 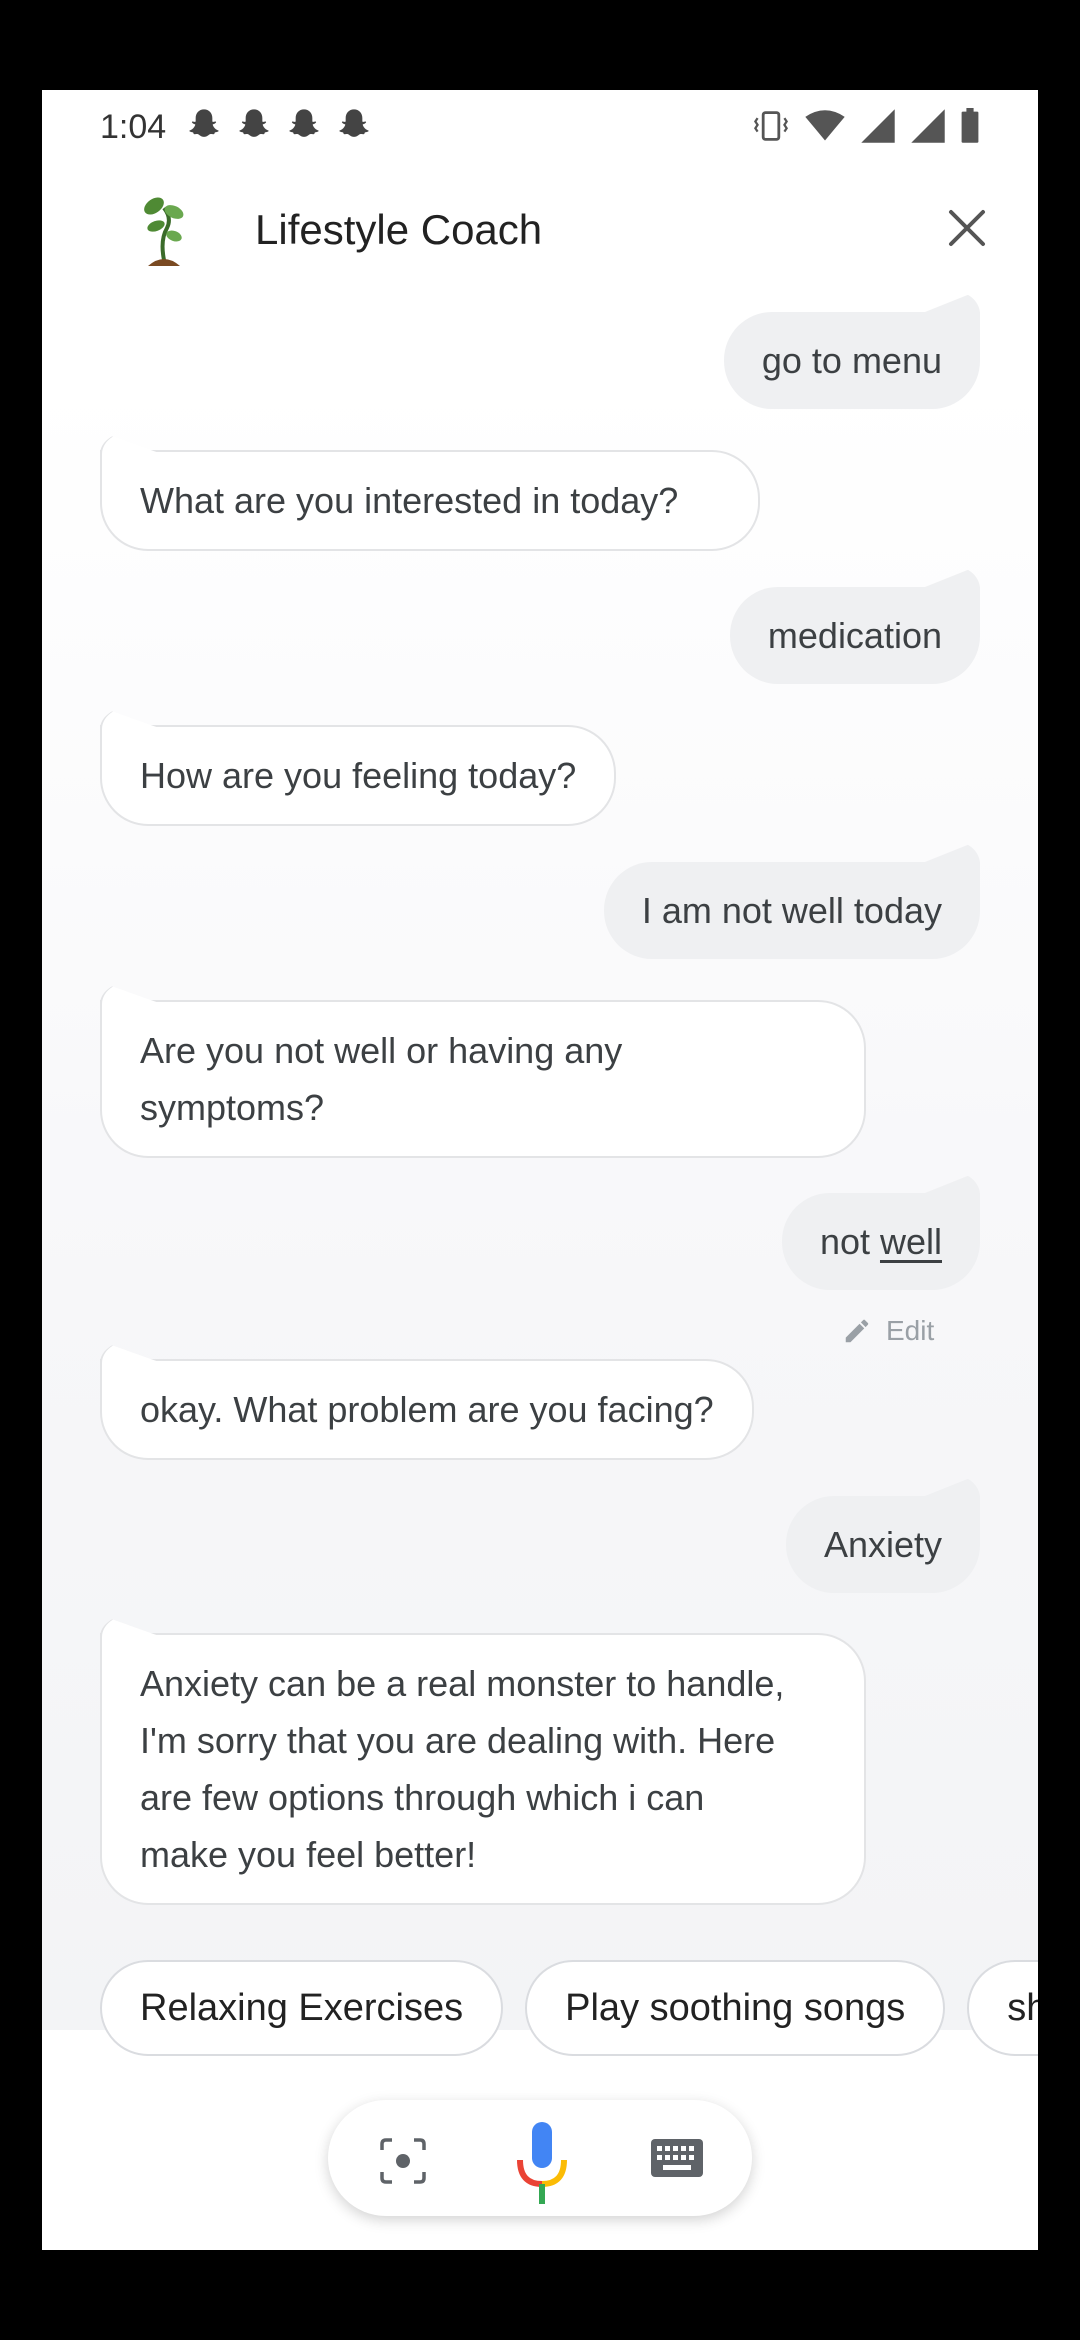 What do you see at coordinates (911, 1241) in the screenshot?
I see `underlined-word: well` at bounding box center [911, 1241].